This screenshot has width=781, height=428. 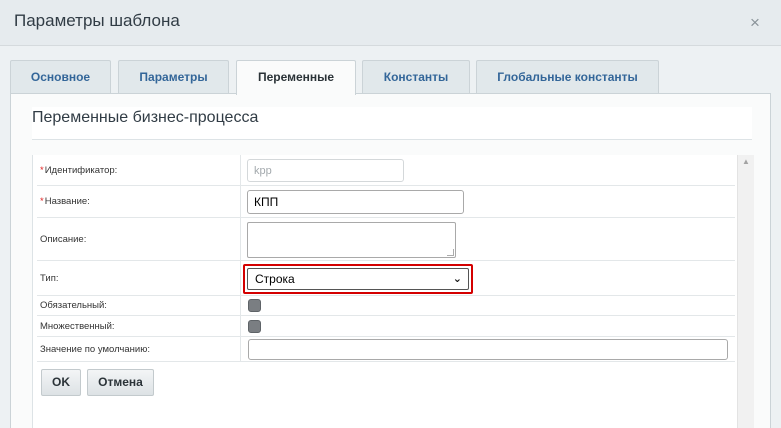 I want to click on tab-main: Основное, so click(x=60, y=77).